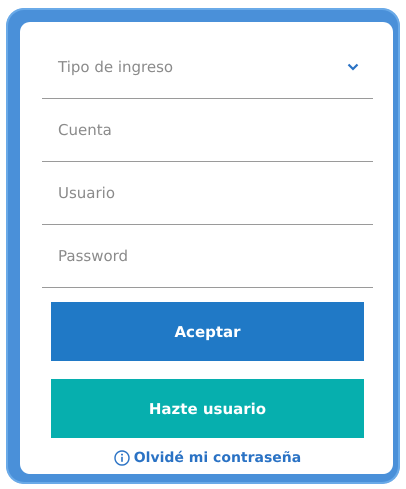  What do you see at coordinates (207, 67) in the screenshot?
I see `type-select: Tipo de ingreso` at bounding box center [207, 67].